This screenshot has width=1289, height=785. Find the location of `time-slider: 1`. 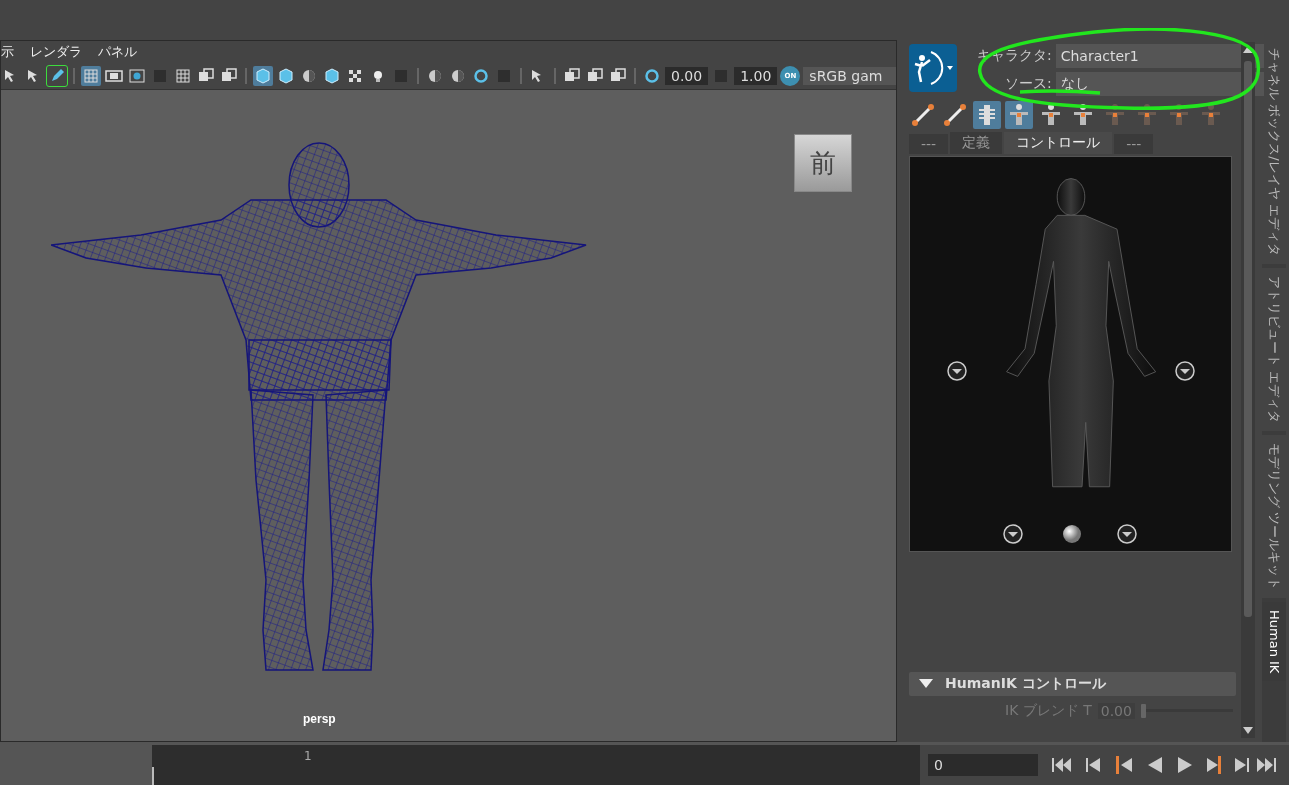

time-slider: 1 is located at coordinates (536, 765).